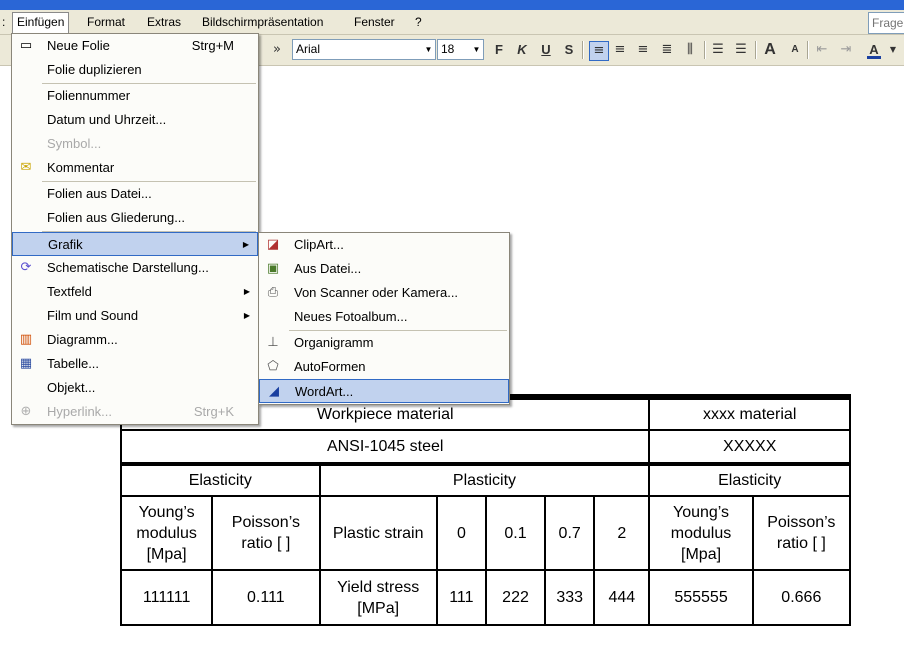  What do you see at coordinates (801, 597) in the screenshot?
I see `cell-poisson-value-2: 0.666` at bounding box center [801, 597].